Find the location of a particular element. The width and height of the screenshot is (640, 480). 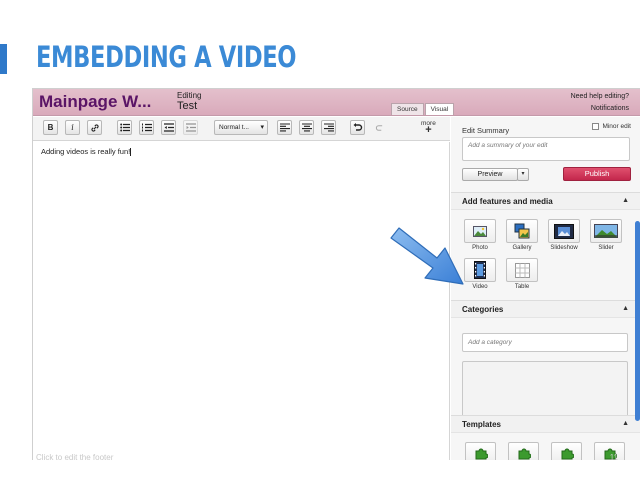

header-links: Need help editing? Notifications is located at coordinates (600, 103).